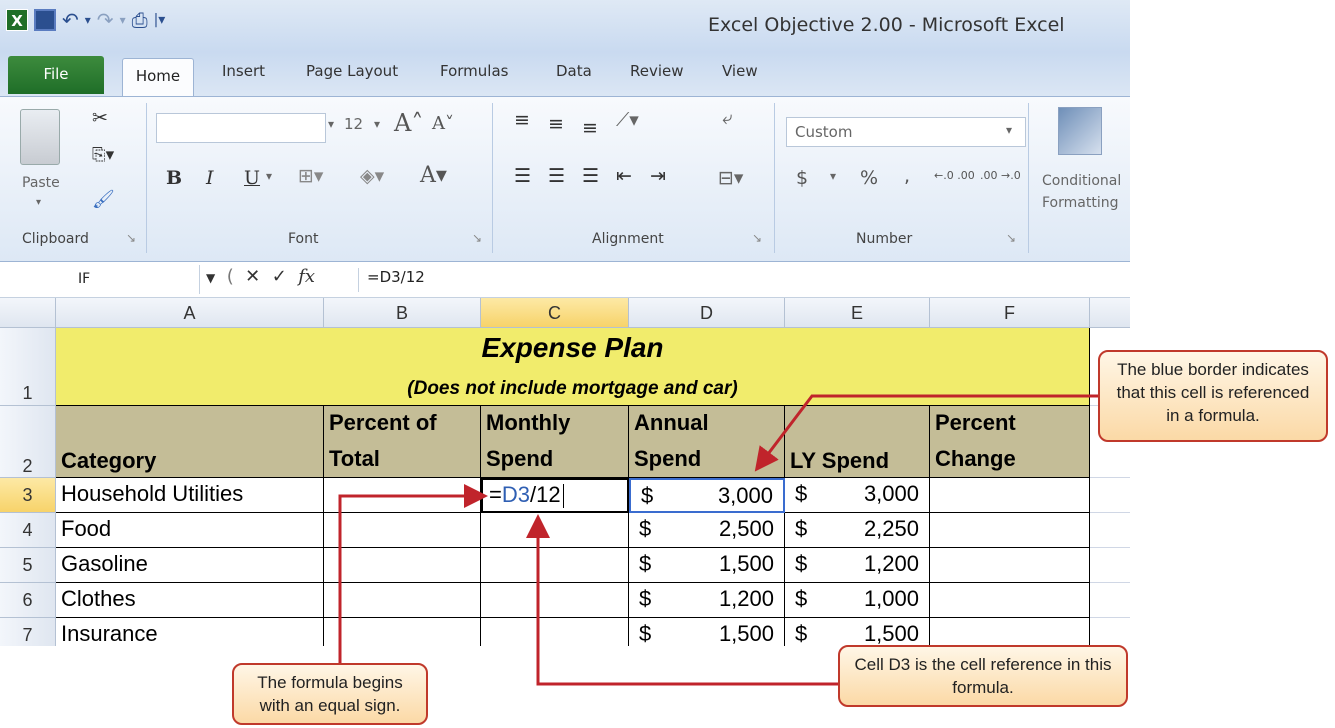 The width and height of the screenshot is (1335, 728). Describe the element at coordinates (1010, 530) in the screenshot. I see `cell-f4` at that location.